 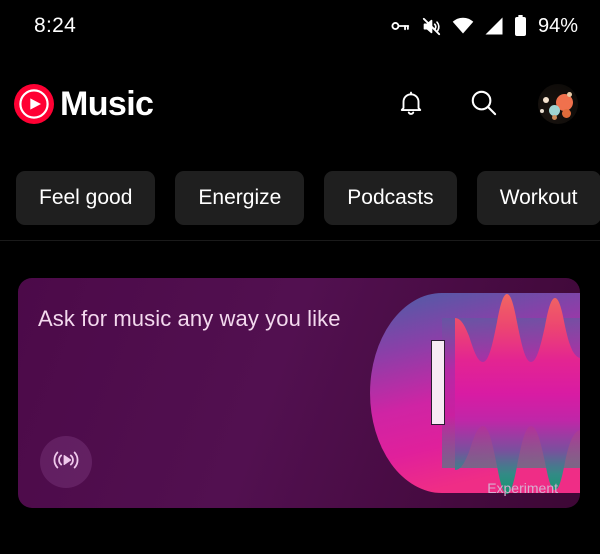 I want to click on search-button, so click(x=483, y=104).